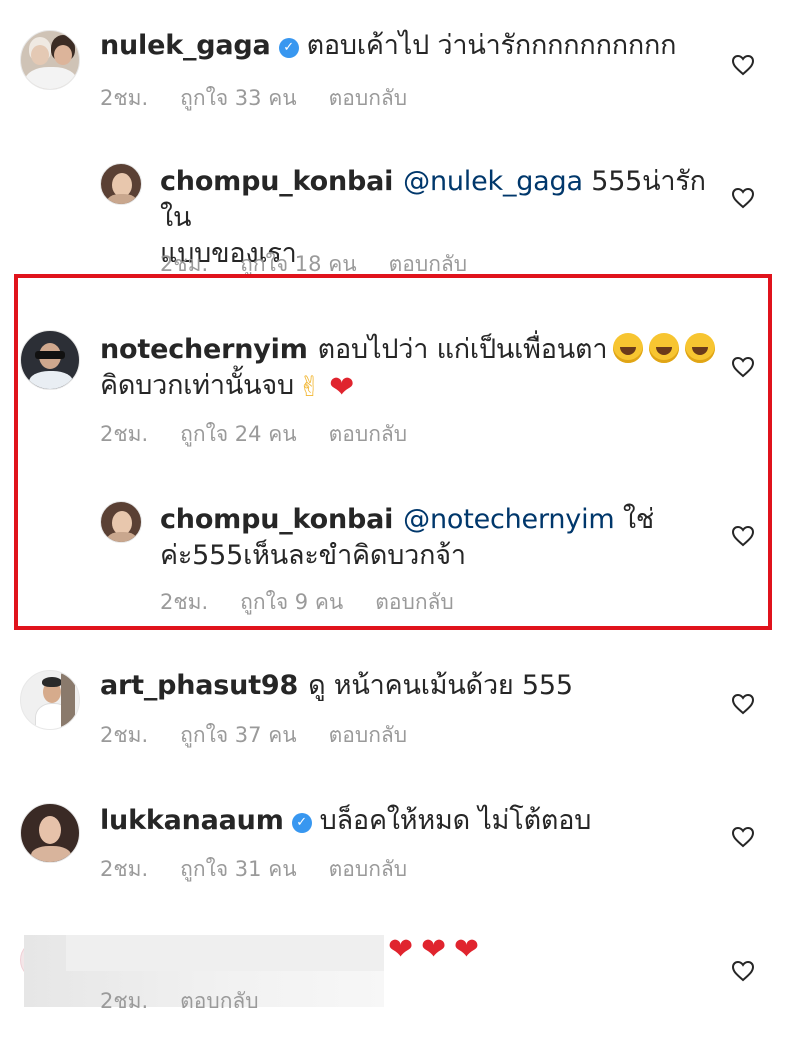  Describe the element at coordinates (491, 45) in the screenshot. I see `comment-text: ตอบเค้าไป ว่าน่ารักกกกกกกกกก` at that location.